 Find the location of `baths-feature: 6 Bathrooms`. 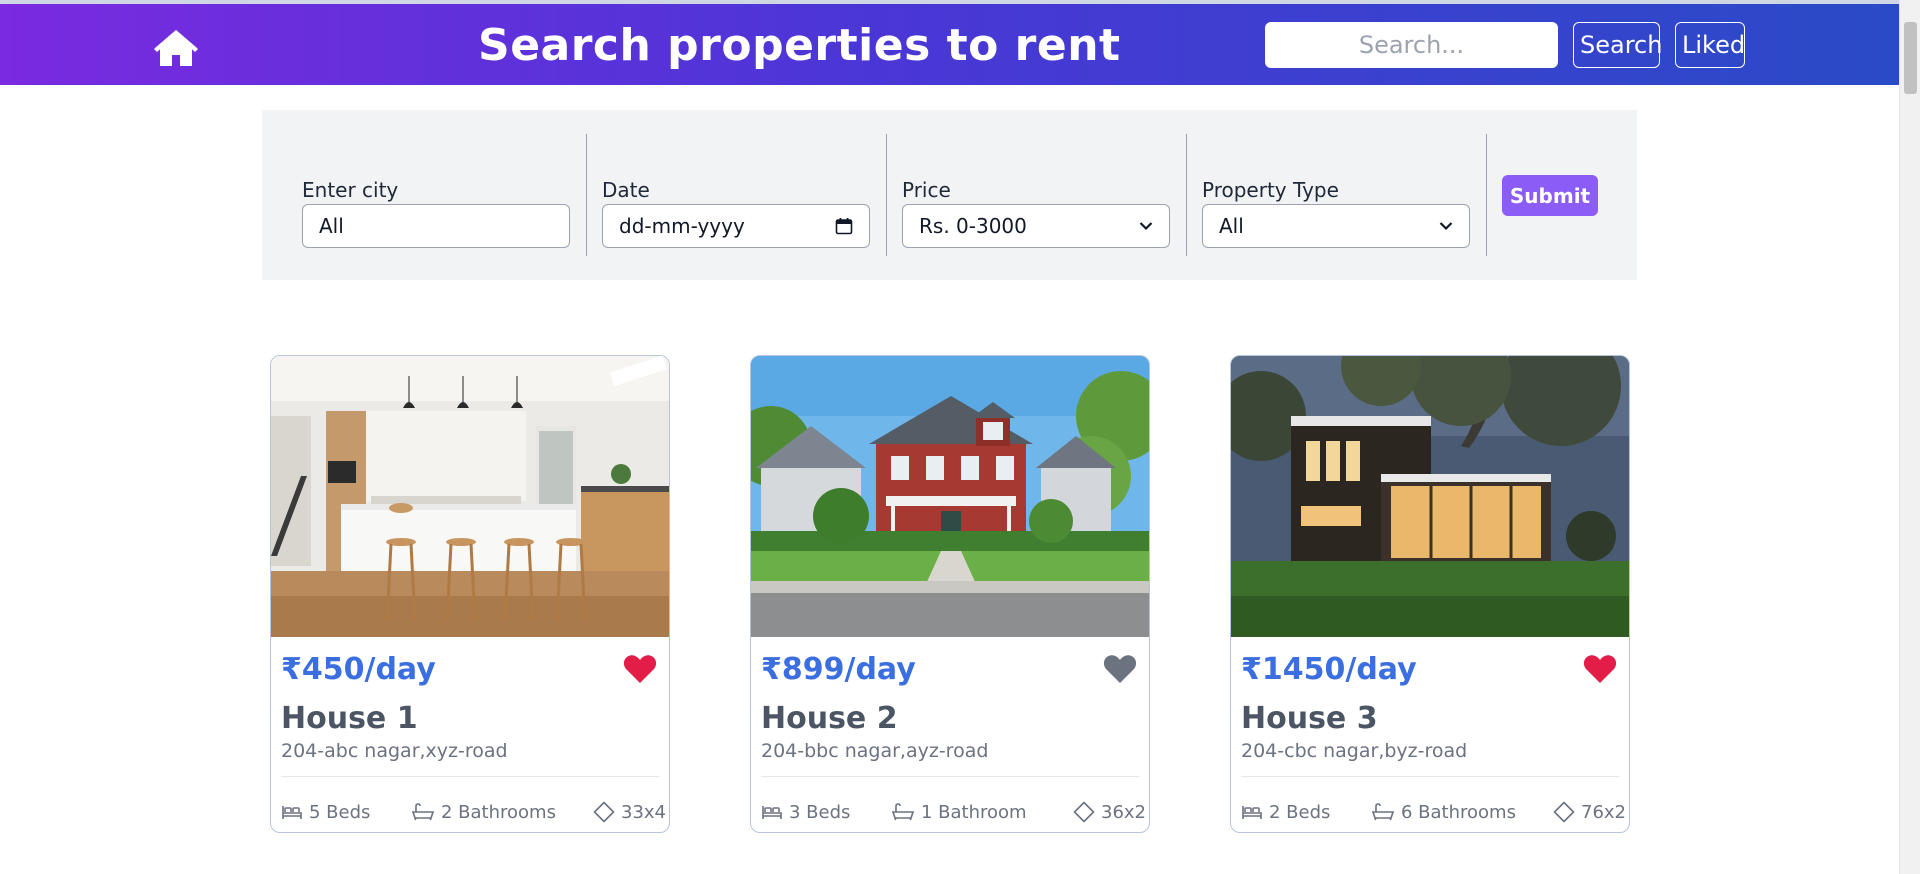

baths-feature: 6 Bathrooms is located at coordinates (1443, 812).